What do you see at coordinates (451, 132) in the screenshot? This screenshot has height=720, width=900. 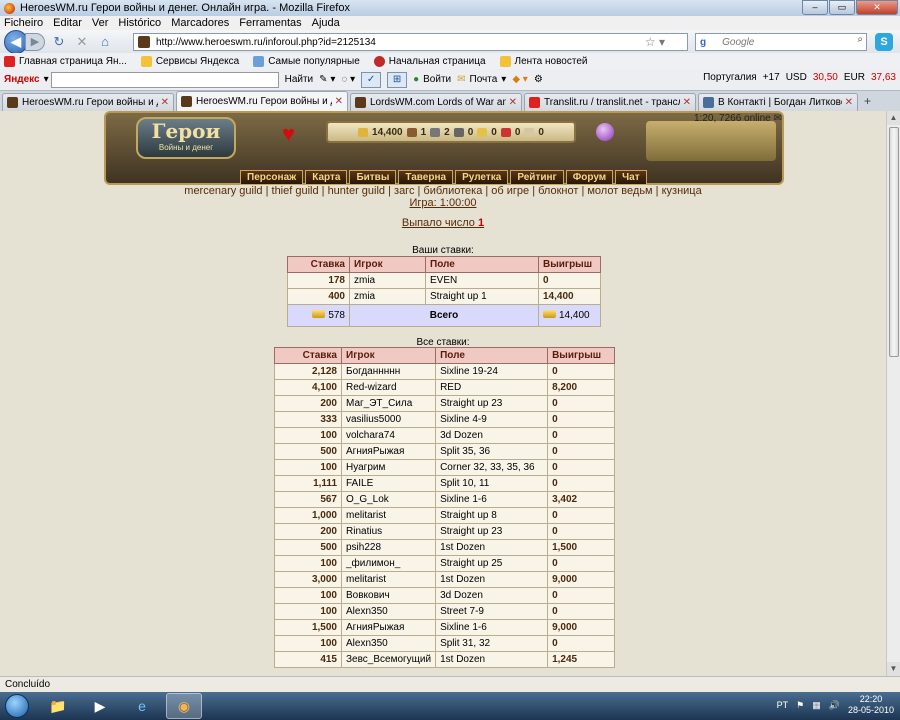 I see `resources-panel: 14,400 1 2 0 0 0 0` at bounding box center [451, 132].